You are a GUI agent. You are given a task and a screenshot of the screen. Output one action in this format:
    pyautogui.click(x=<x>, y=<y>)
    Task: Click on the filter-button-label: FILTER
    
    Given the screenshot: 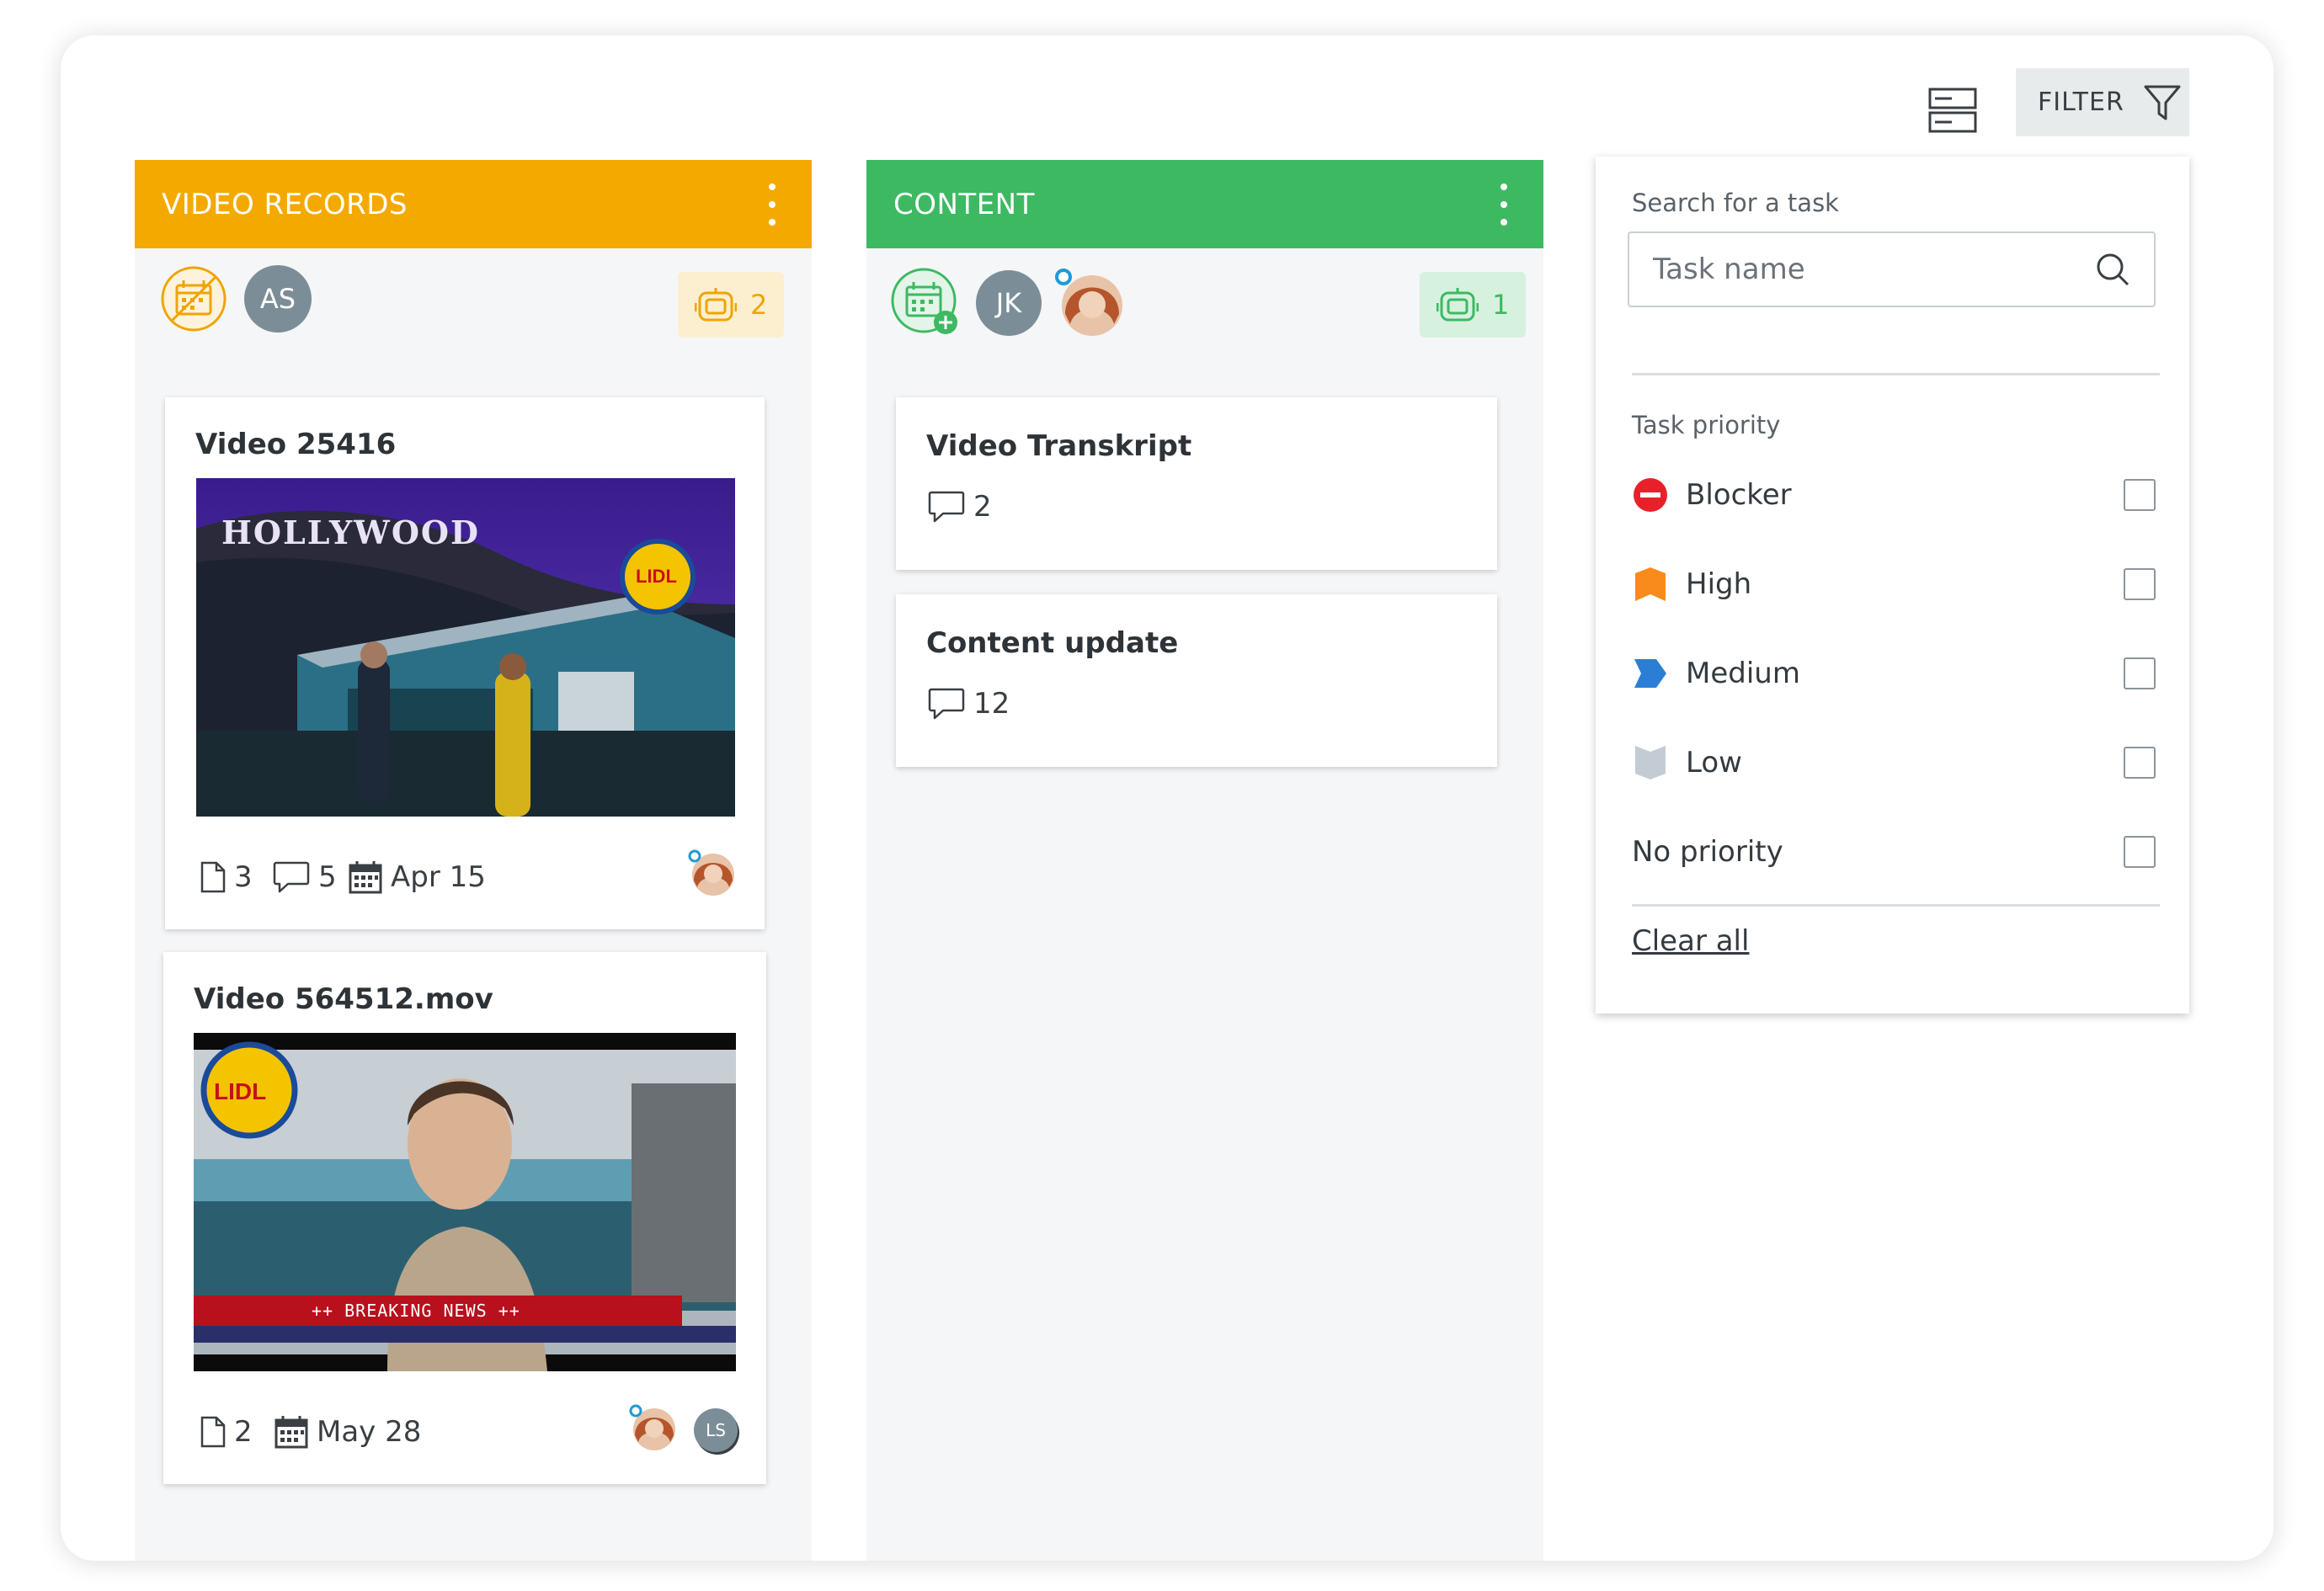 What is the action you would take?
    pyautogui.click(x=2081, y=102)
    